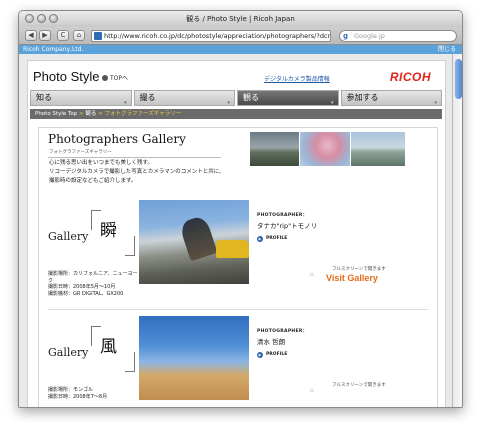 The width and height of the screenshot is (480, 423). I want to click on scrollbar-thumb, so click(458, 79).